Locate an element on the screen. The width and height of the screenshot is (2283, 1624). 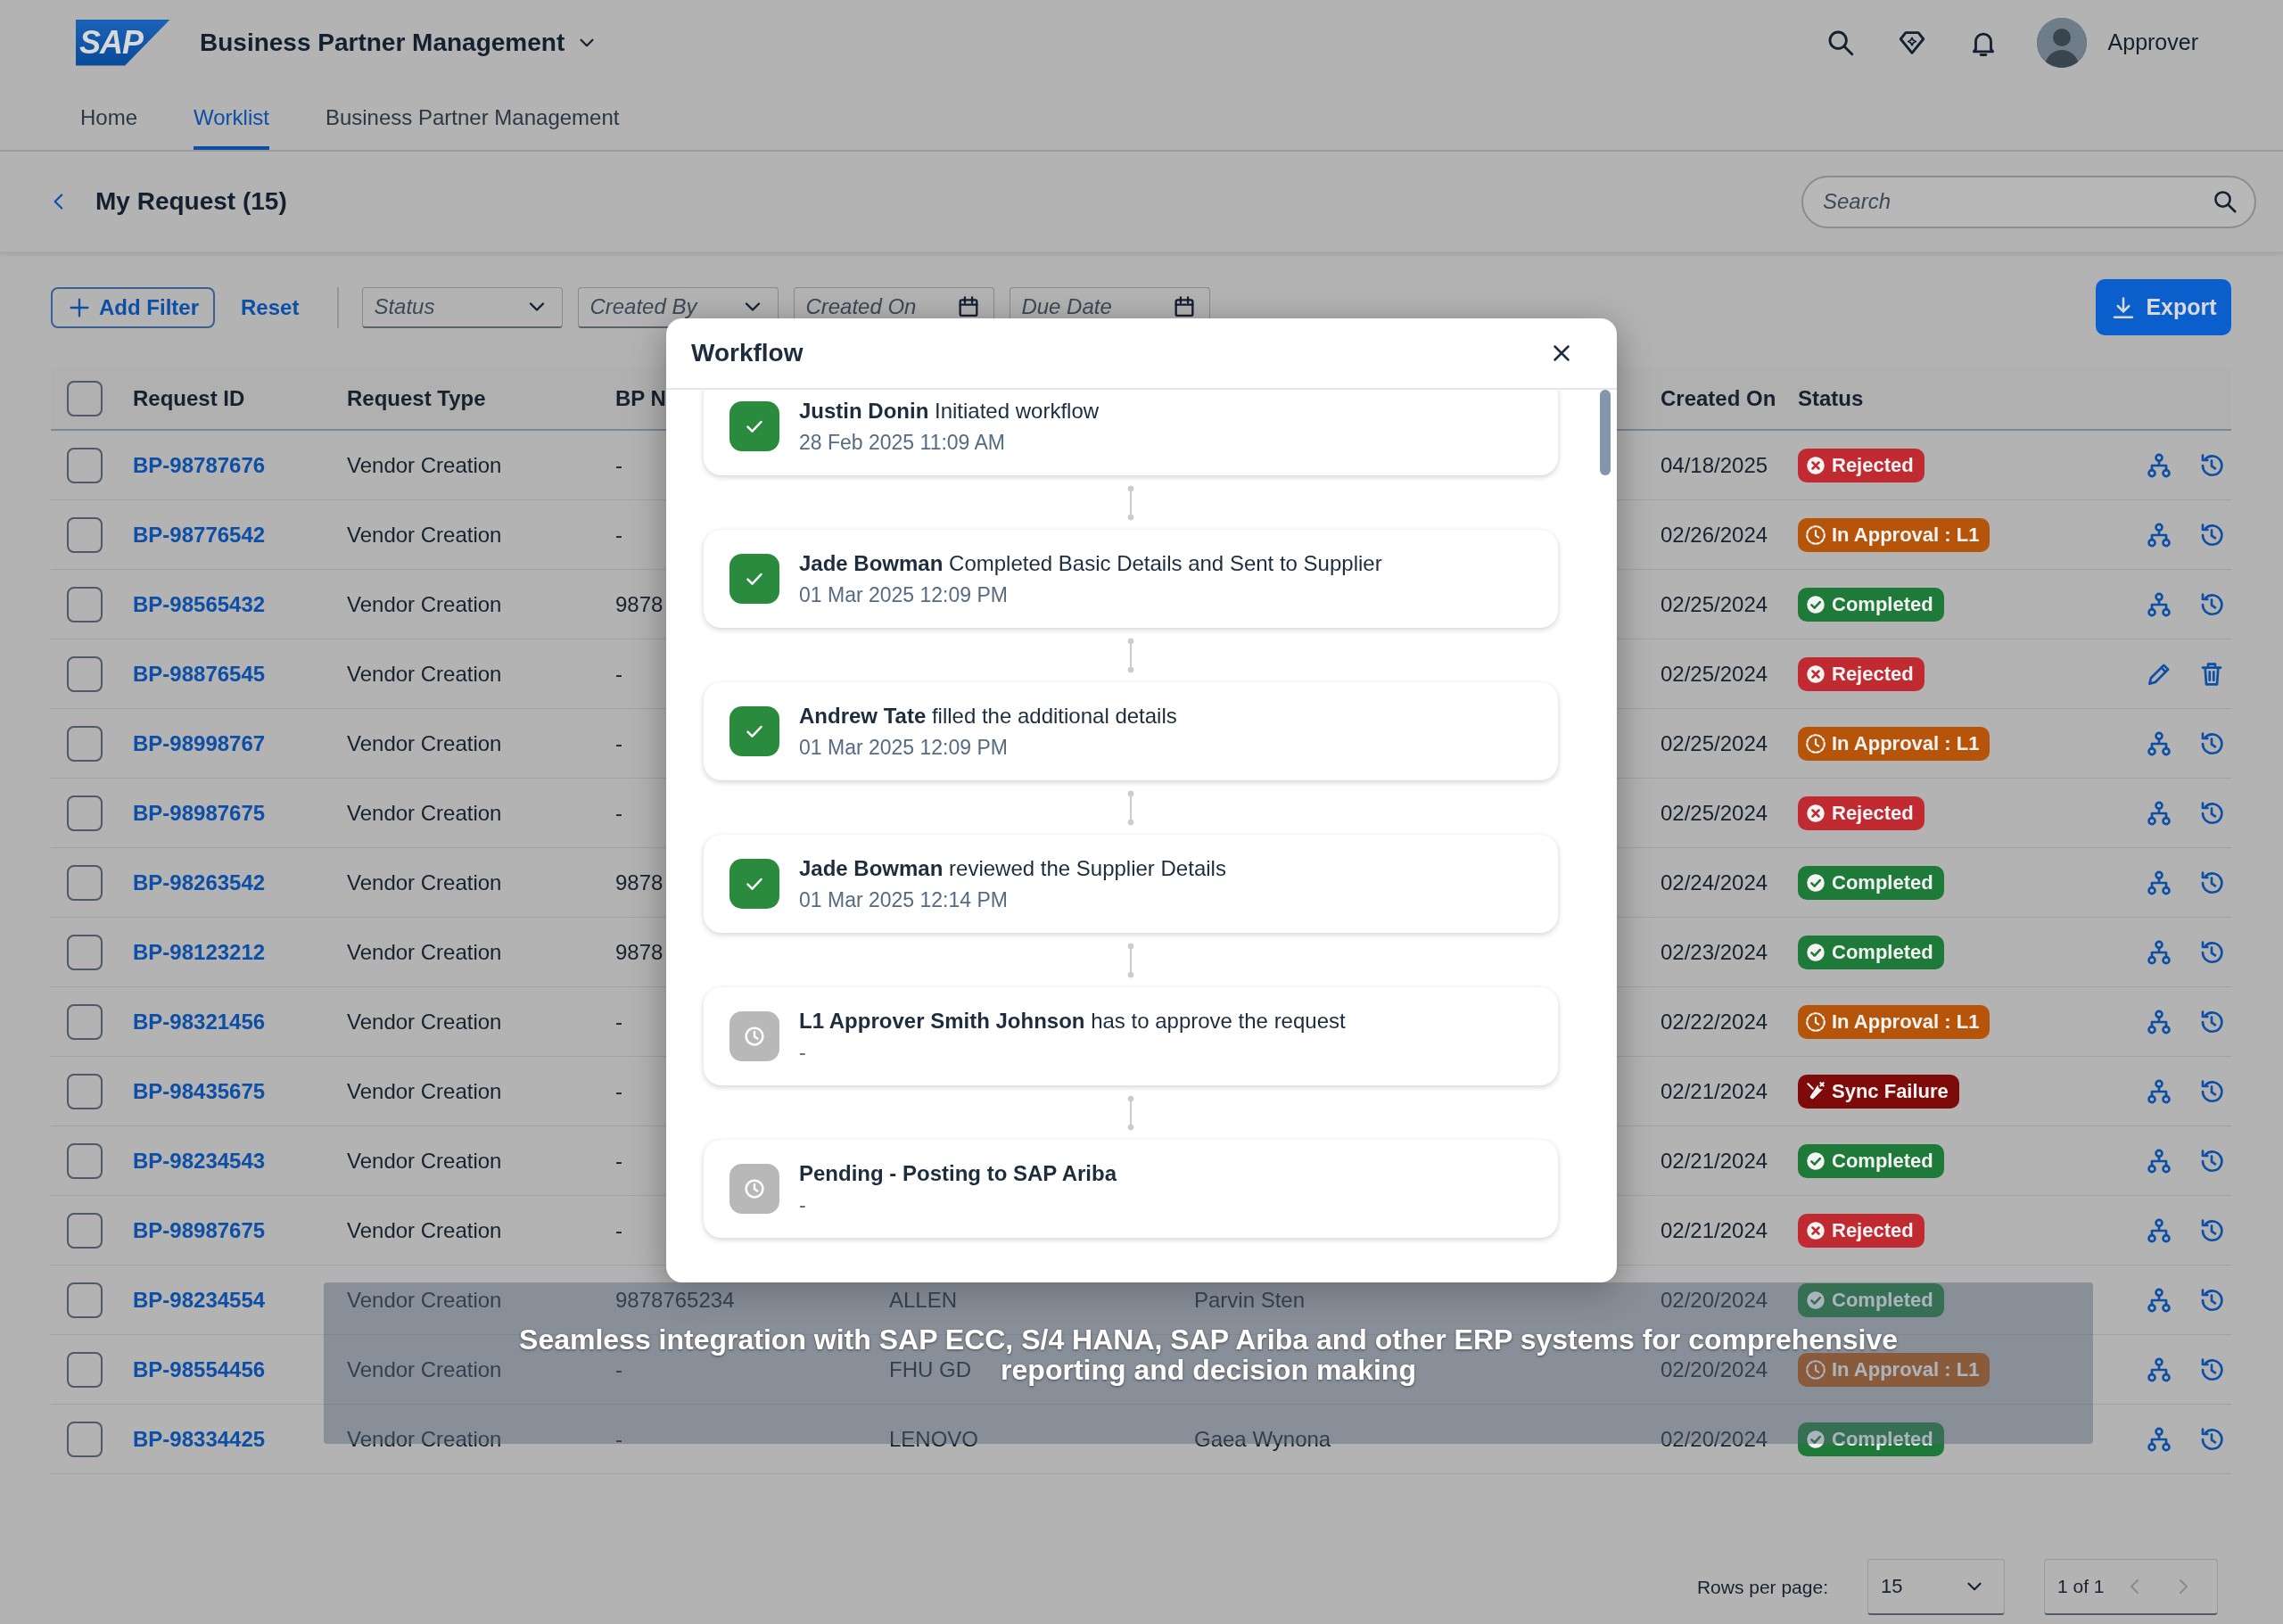
export-button: Export is located at coordinates (2163, 307).